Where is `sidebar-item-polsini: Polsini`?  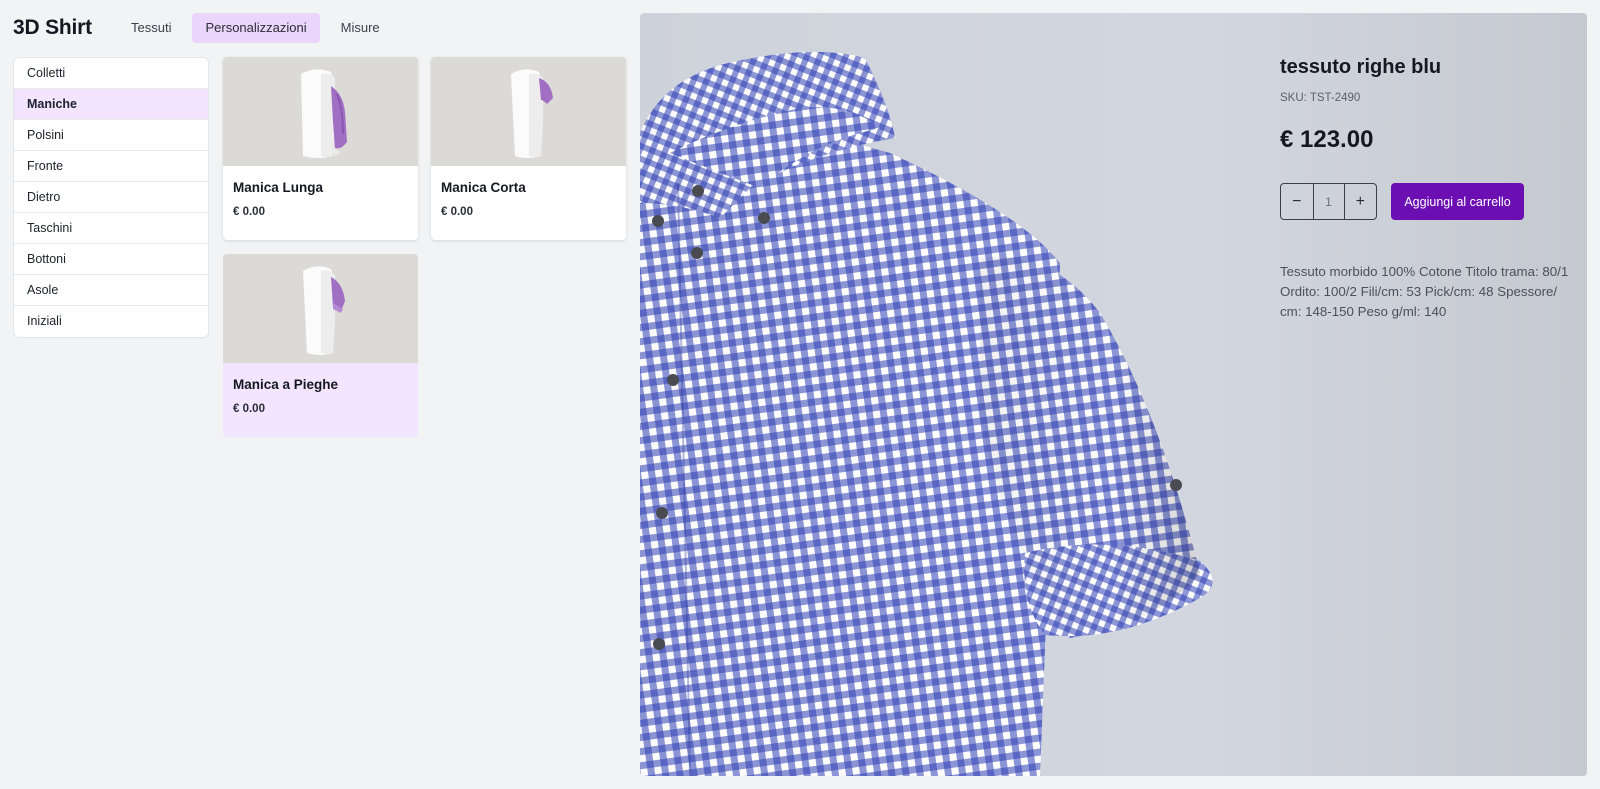 sidebar-item-polsini: Polsini is located at coordinates (111, 135).